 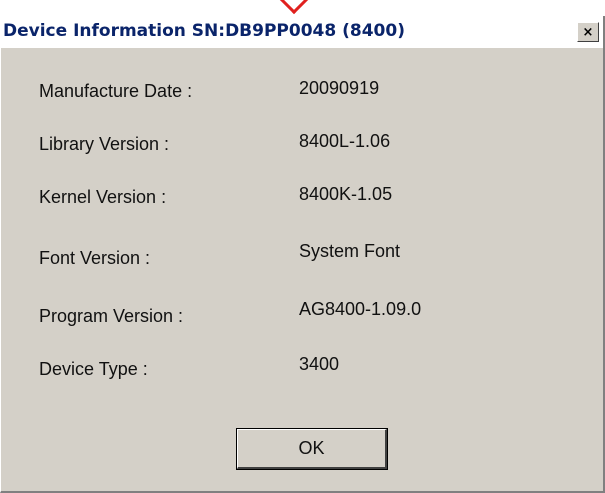 I want to click on red-annotation-mark, so click(x=294, y=7).